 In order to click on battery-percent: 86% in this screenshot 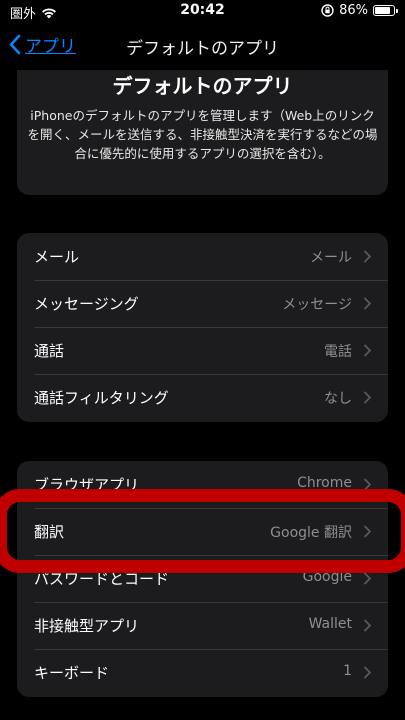, I will do `click(353, 10)`.